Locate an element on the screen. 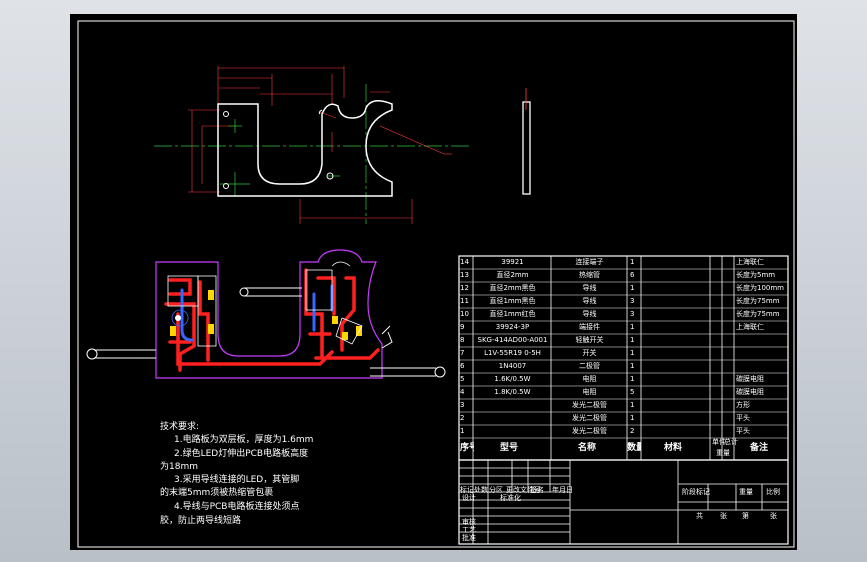 This screenshot has width=867, height=562. tb-sheet-unit2: 张 is located at coordinates (773, 516).